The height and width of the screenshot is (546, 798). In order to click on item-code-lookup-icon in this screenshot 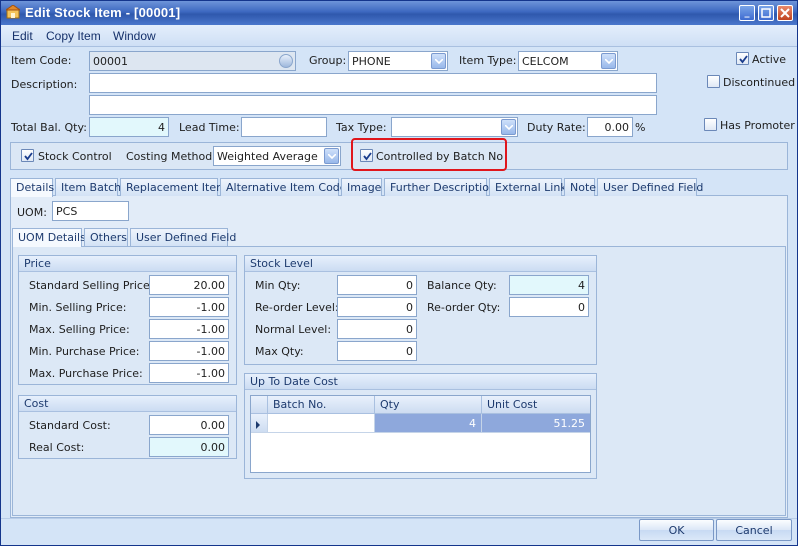, I will do `click(286, 61)`.